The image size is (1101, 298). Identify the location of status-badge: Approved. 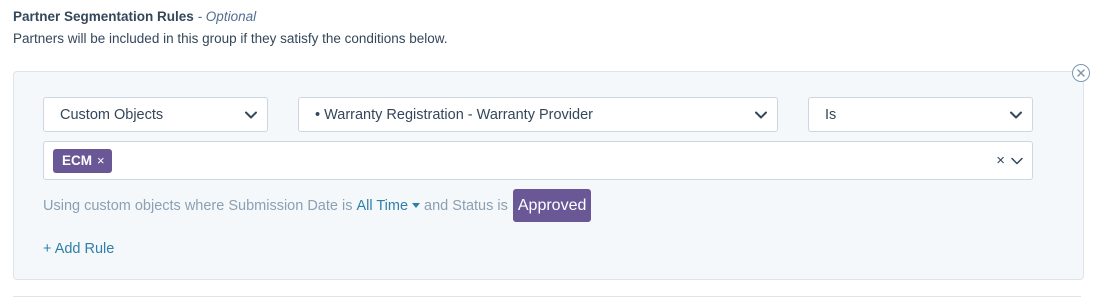
(552, 205).